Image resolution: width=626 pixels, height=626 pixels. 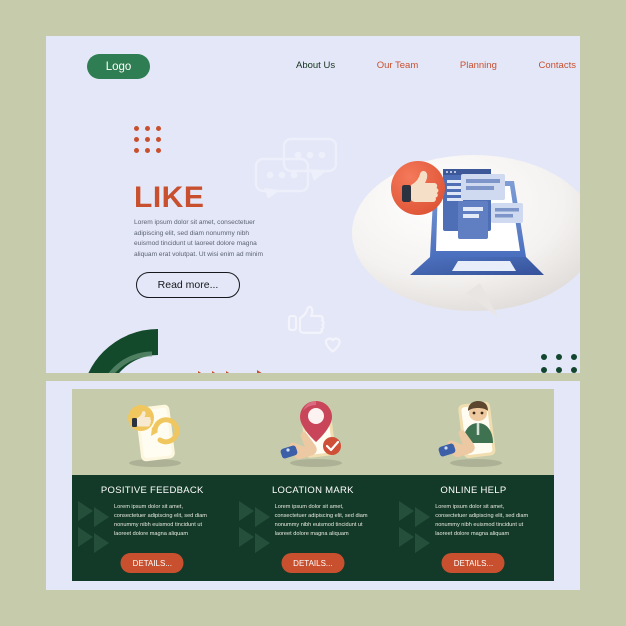 I want to click on nav-item-contacts: Contacts, so click(x=557, y=65).